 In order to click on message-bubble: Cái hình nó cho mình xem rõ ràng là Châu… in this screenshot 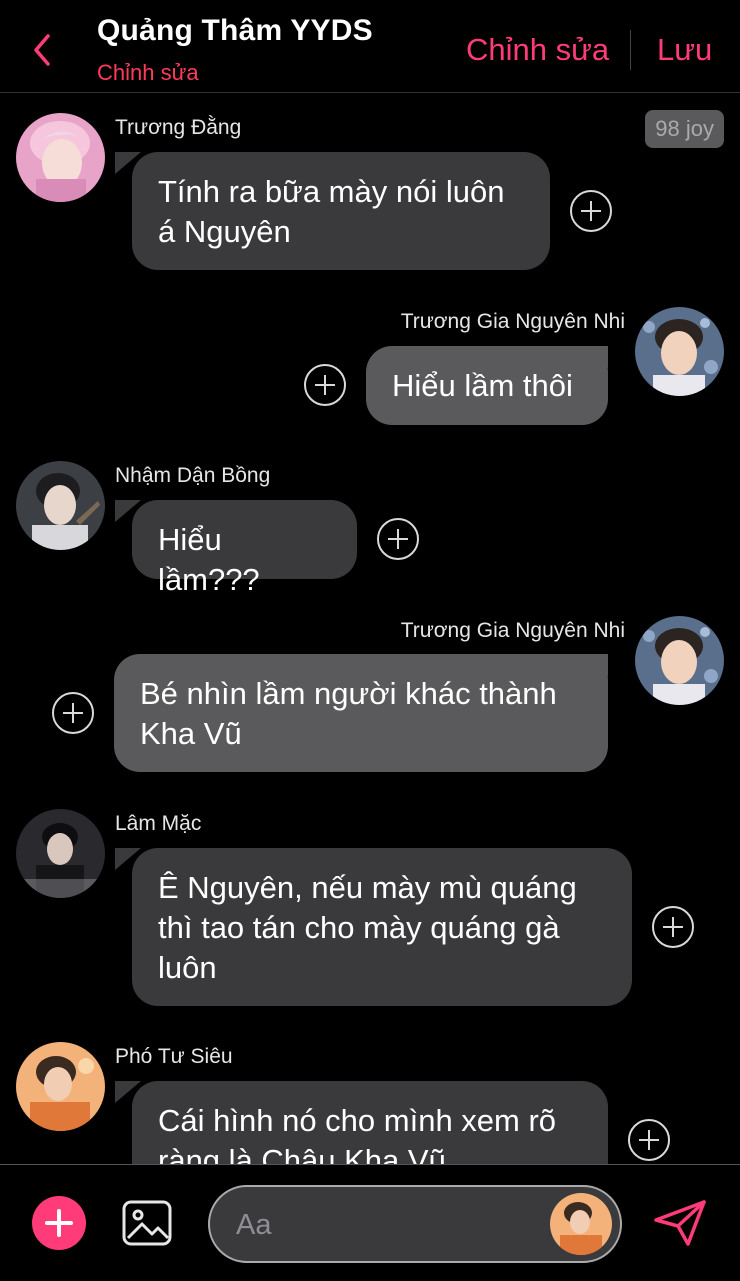, I will do `click(370, 1122)`.